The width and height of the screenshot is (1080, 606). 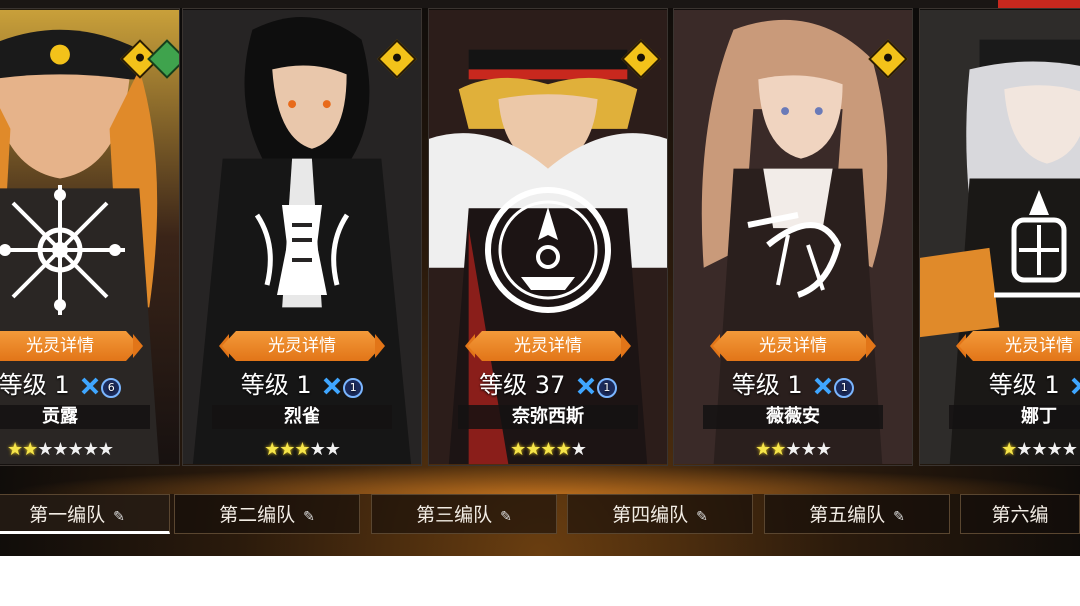 I want to click on tab-label: 第六编, so click(x=1020, y=515).